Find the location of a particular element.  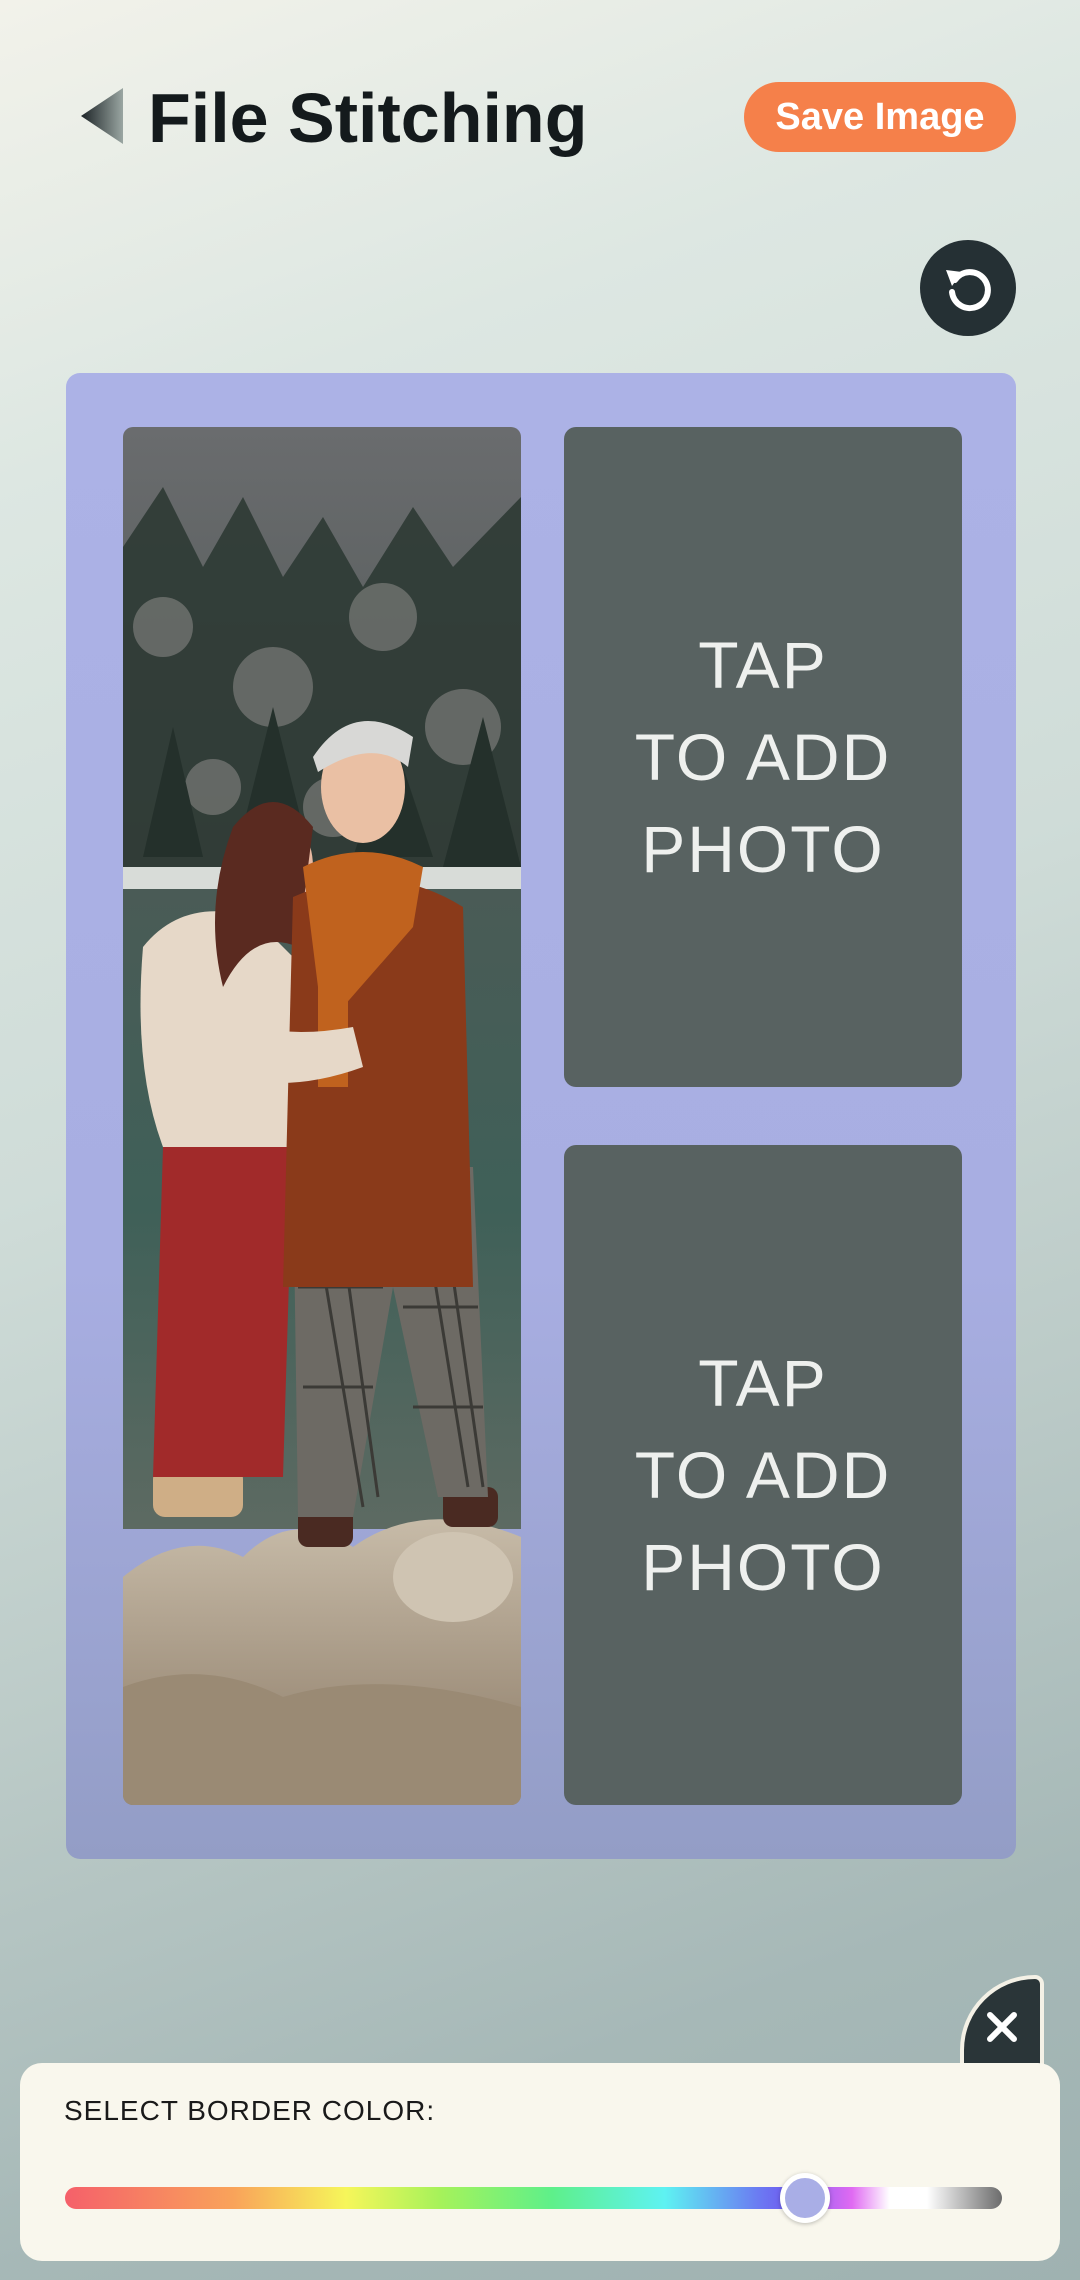

back-button is located at coordinates (102, 116).